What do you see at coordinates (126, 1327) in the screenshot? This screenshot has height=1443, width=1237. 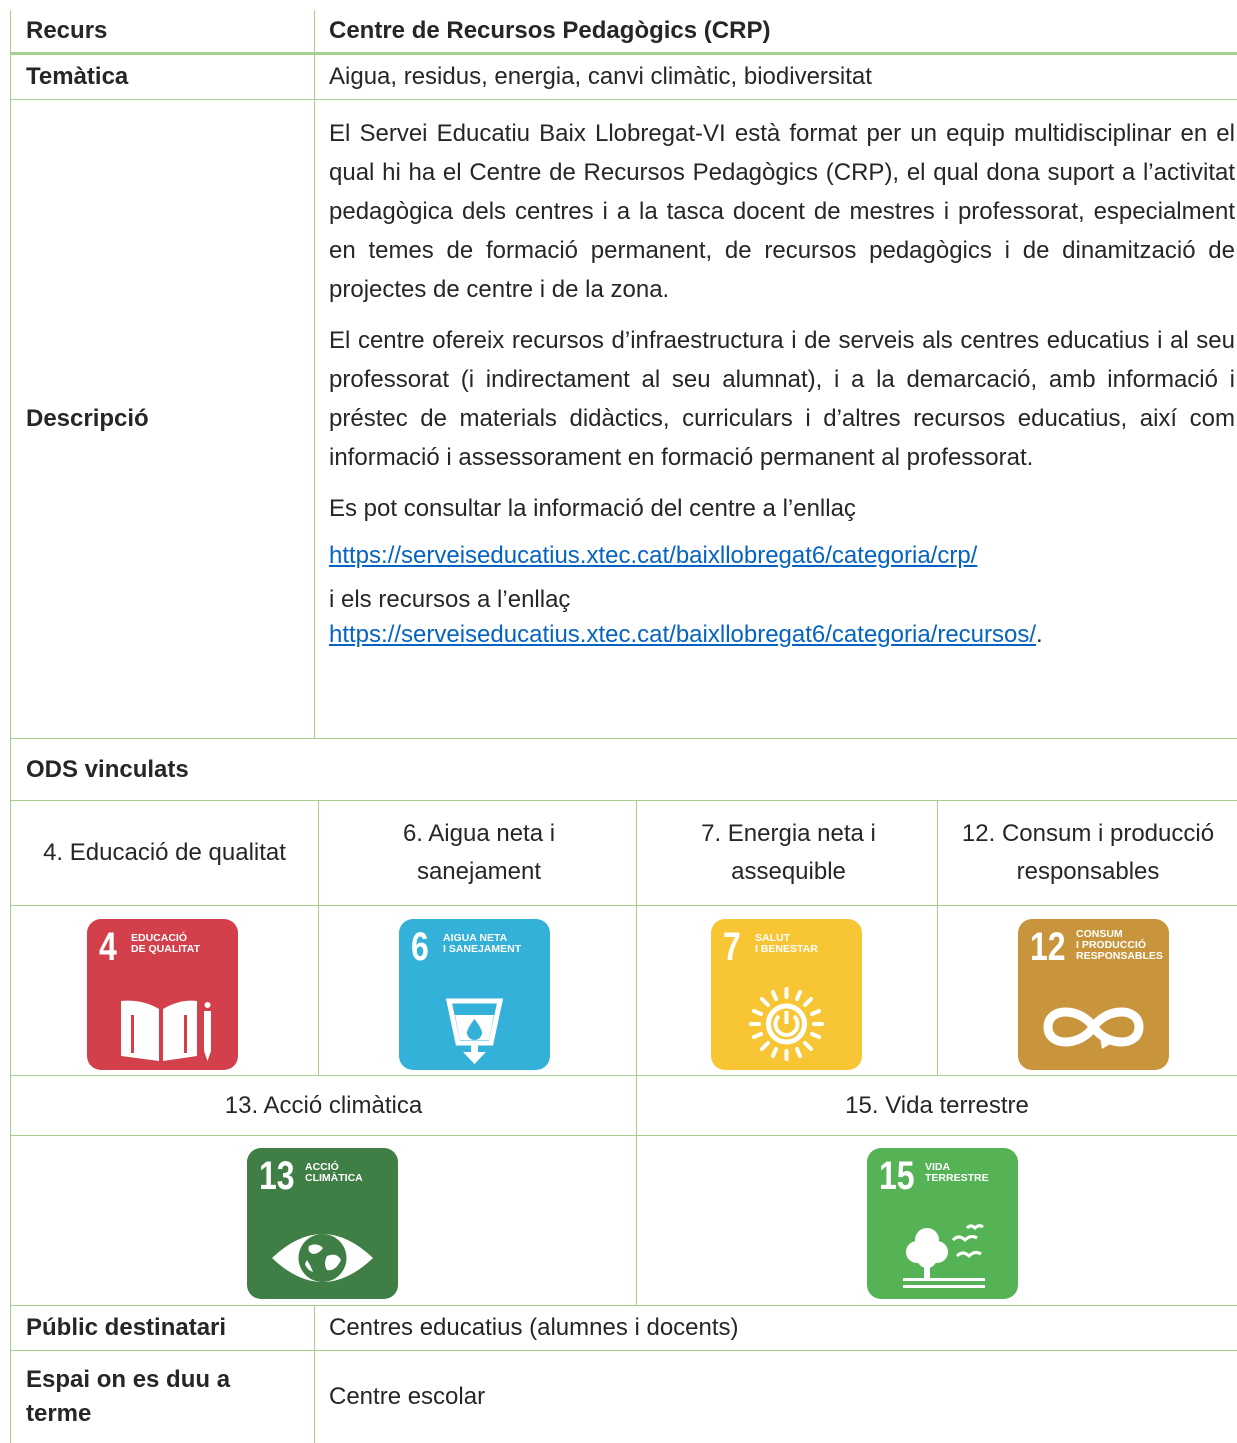 I see `public-label: Públic destinatari` at bounding box center [126, 1327].